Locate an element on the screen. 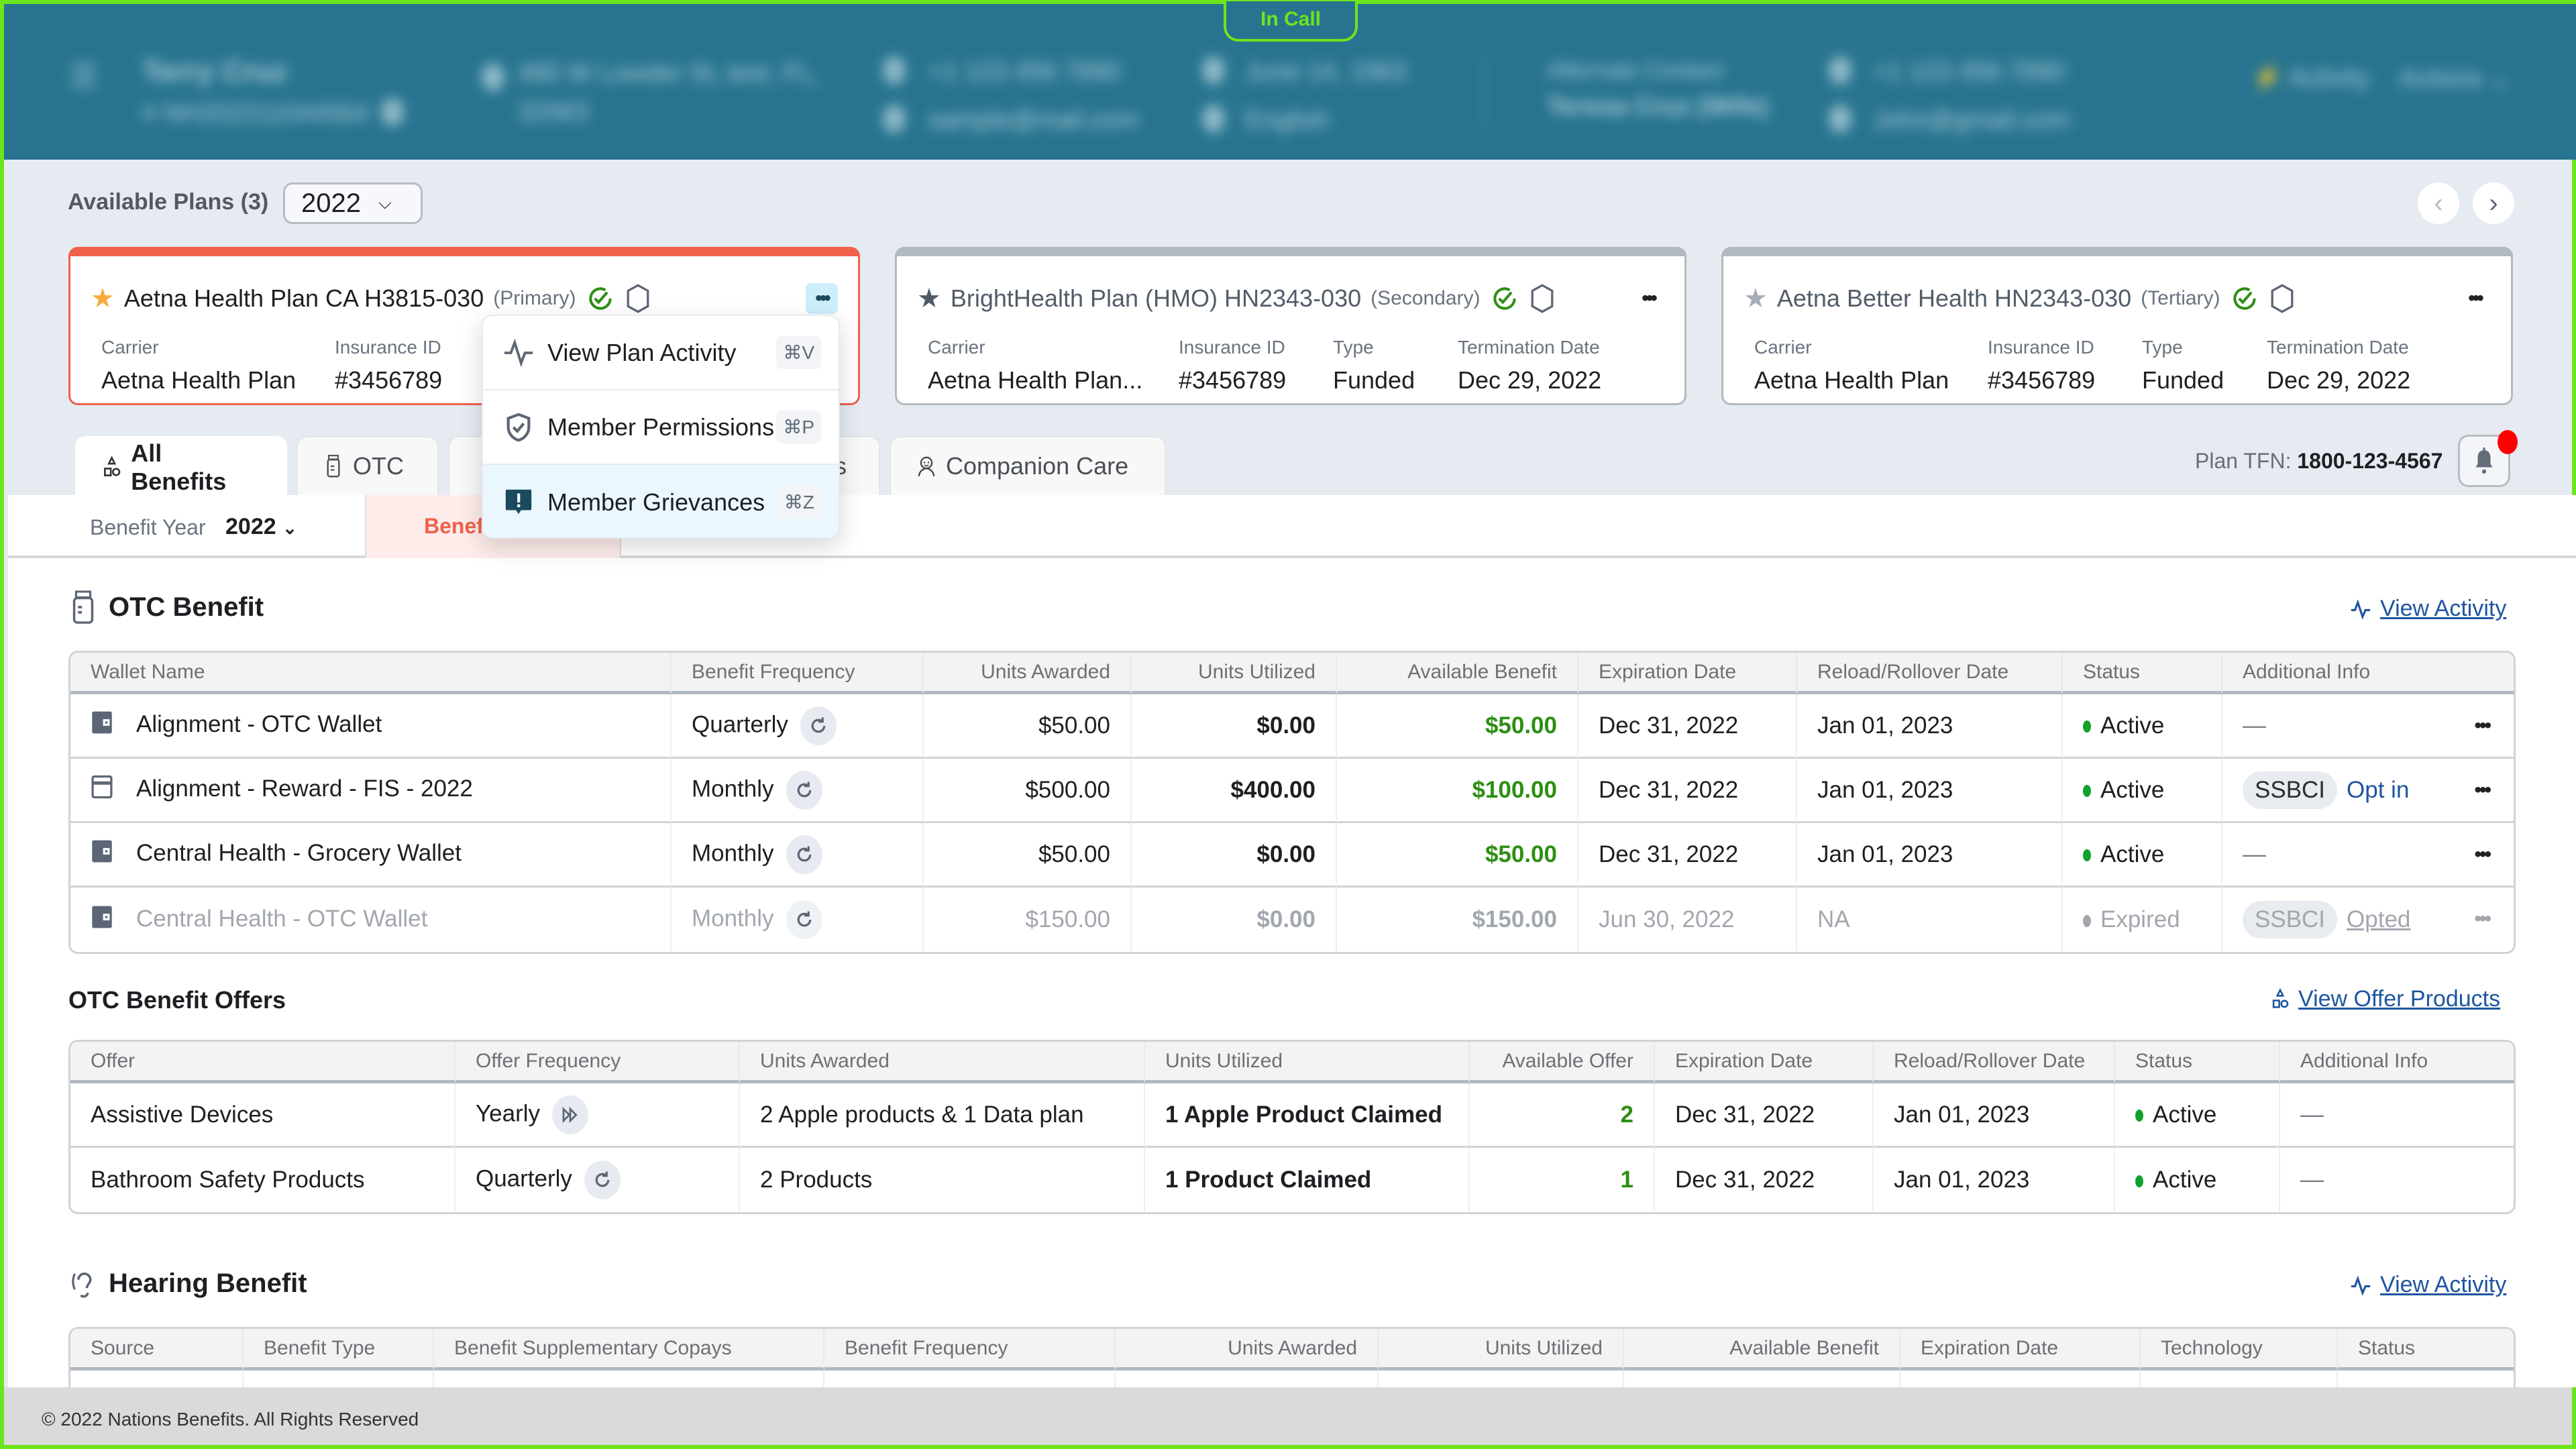 The width and height of the screenshot is (2576, 1449). column-header: Benefit Type is located at coordinates (339, 1350).